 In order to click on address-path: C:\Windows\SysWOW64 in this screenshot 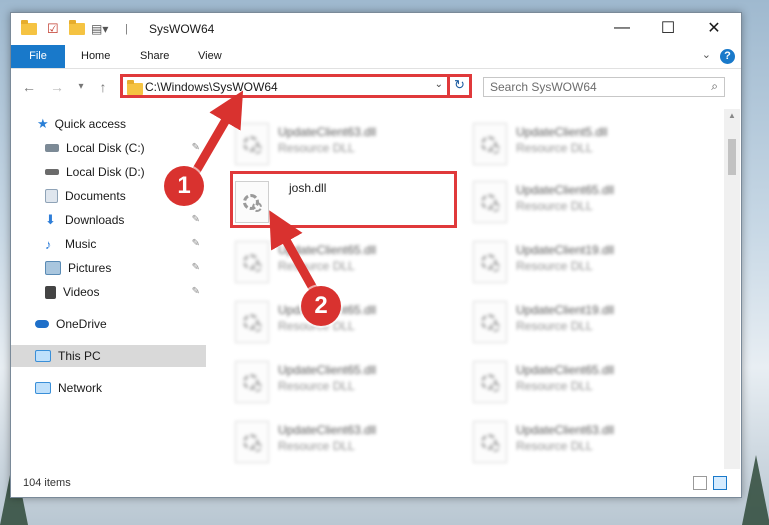, I will do `click(211, 87)`.